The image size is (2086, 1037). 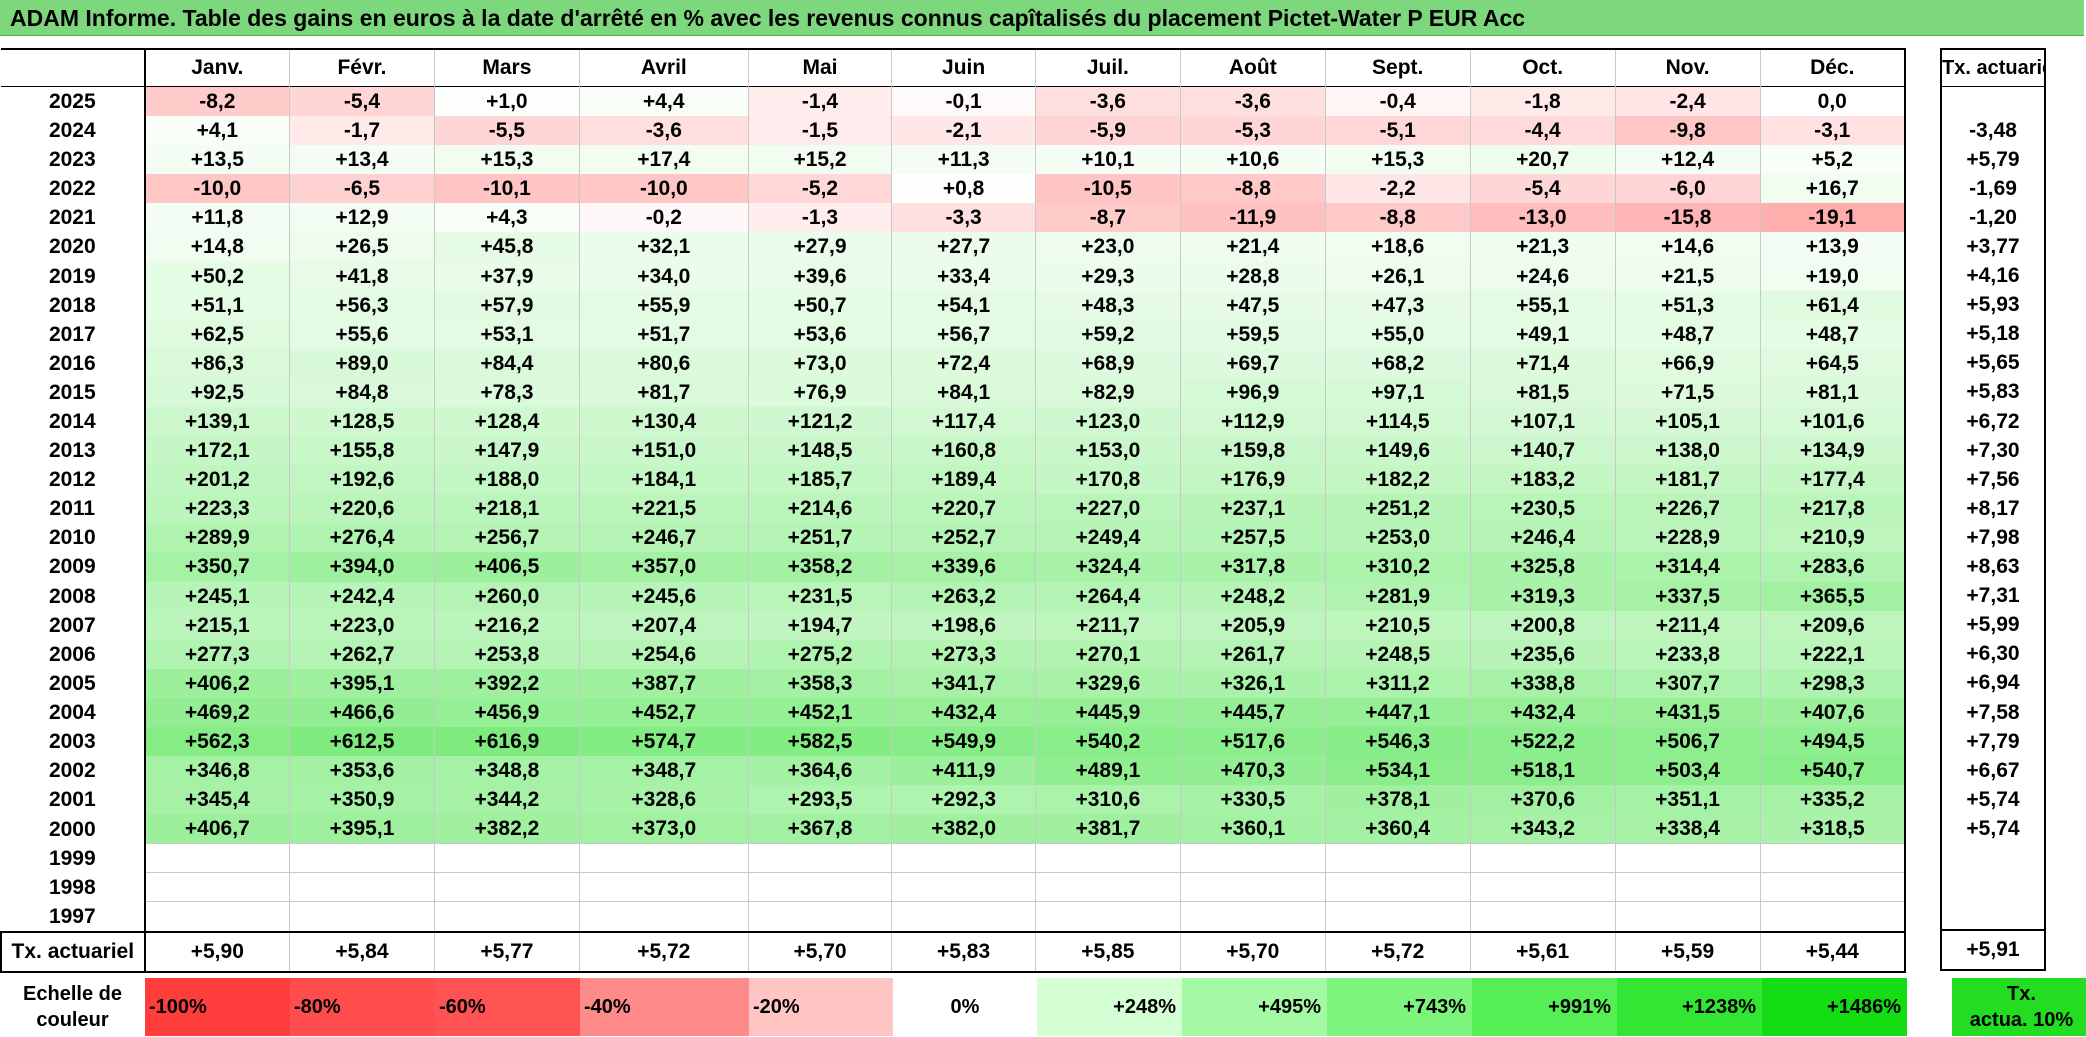 What do you see at coordinates (506, 276) in the screenshot?
I see `gain-cell: +37,9` at bounding box center [506, 276].